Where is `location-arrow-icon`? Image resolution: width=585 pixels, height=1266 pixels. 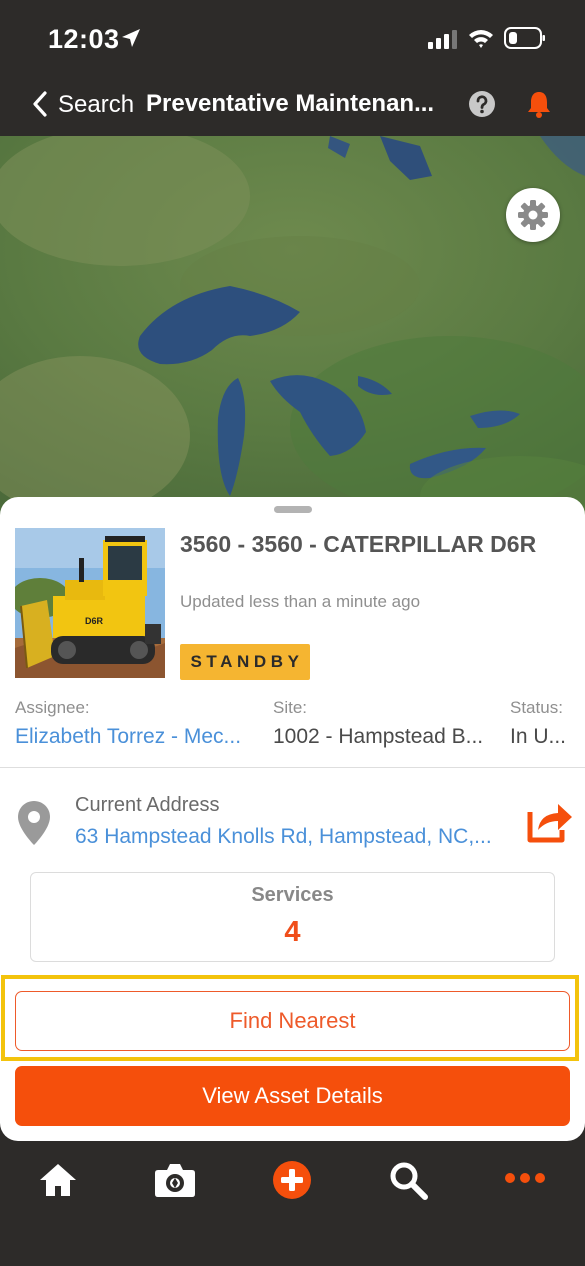 location-arrow-icon is located at coordinates (131, 38).